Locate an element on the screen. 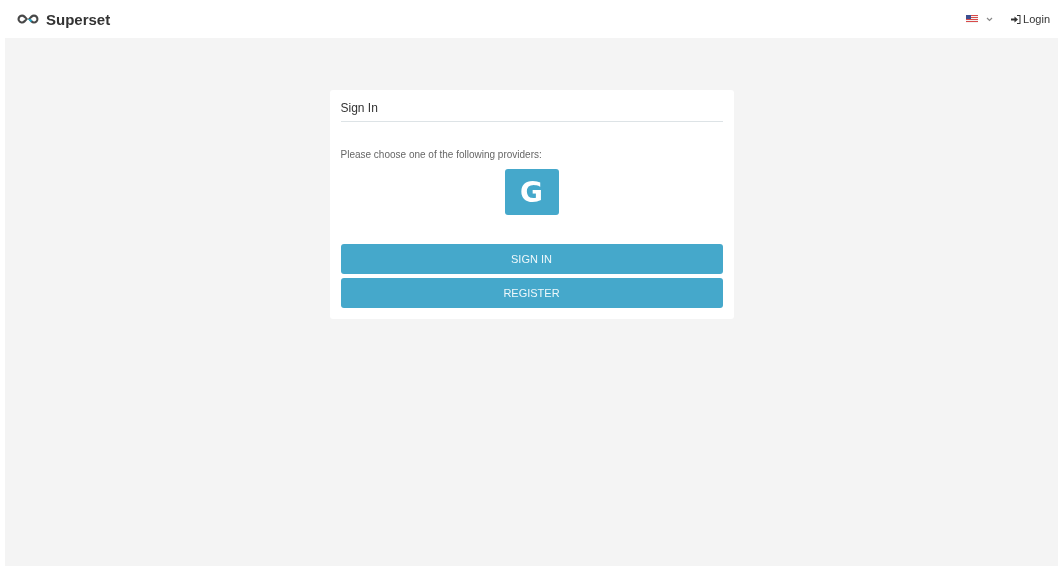 The height and width of the screenshot is (566, 1058). brand-name: Superset is located at coordinates (78, 19).